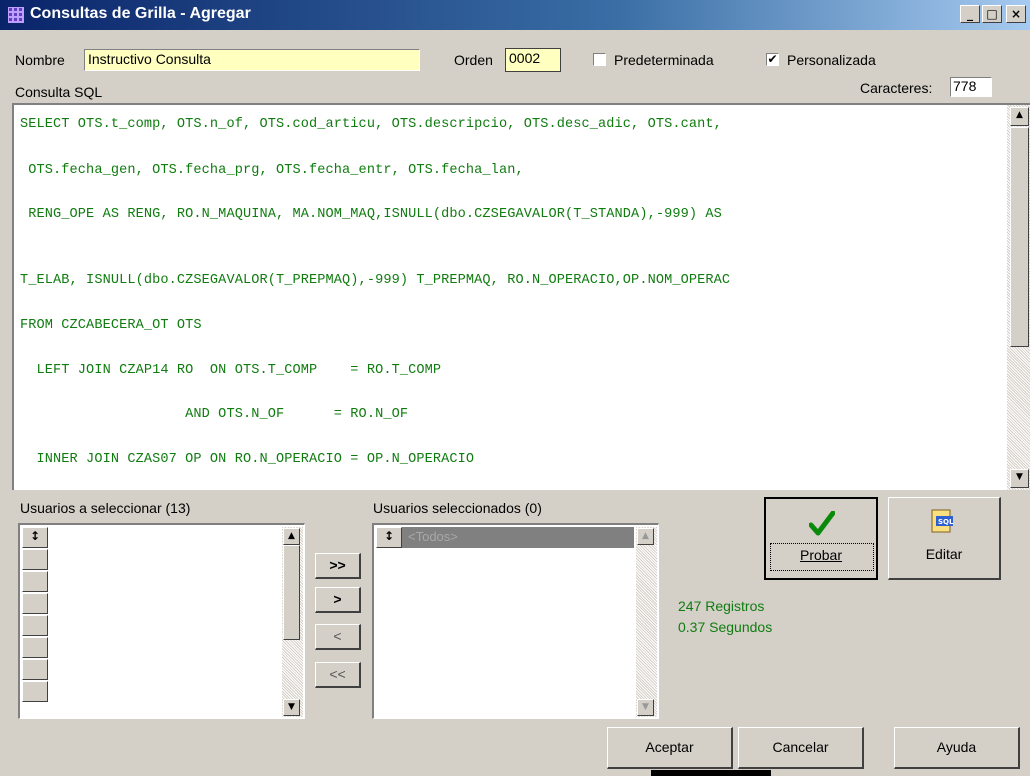  Describe the element at coordinates (896, 88) in the screenshot. I see `caracteres-label: Caracteres:` at that location.